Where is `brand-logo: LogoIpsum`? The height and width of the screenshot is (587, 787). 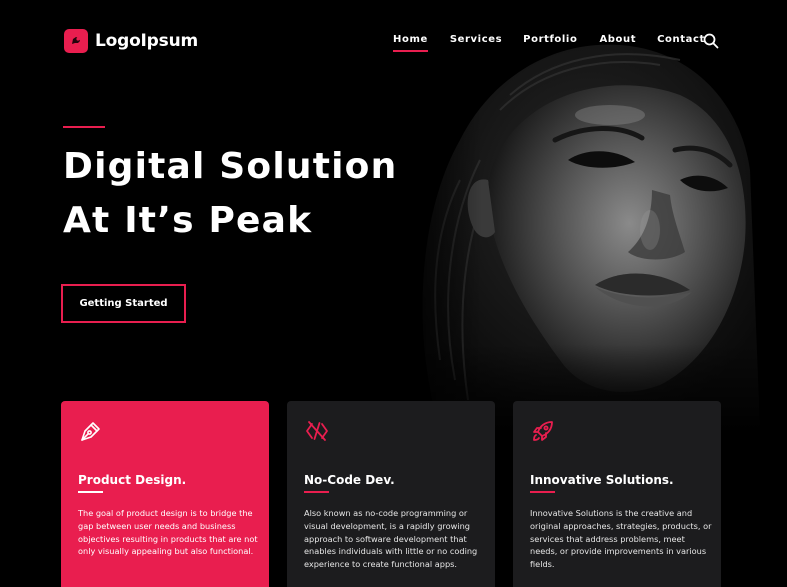 brand-logo: LogoIpsum is located at coordinates (131, 41).